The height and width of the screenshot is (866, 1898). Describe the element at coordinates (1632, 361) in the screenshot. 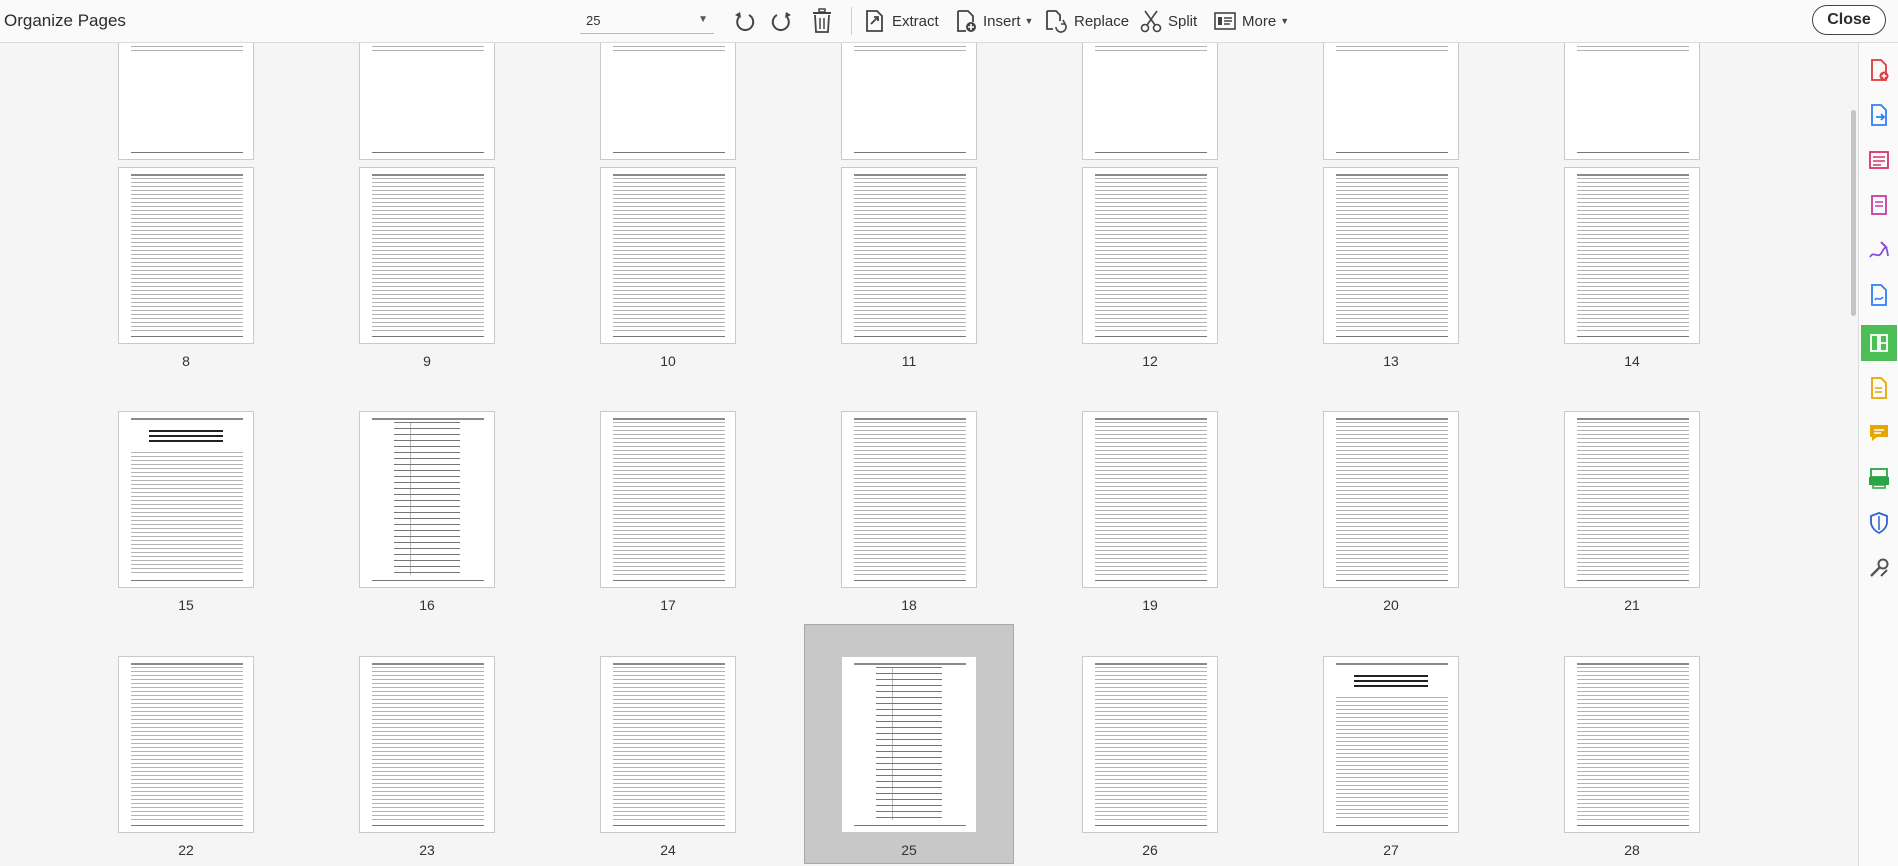

I see `page-number-label: 14` at that location.